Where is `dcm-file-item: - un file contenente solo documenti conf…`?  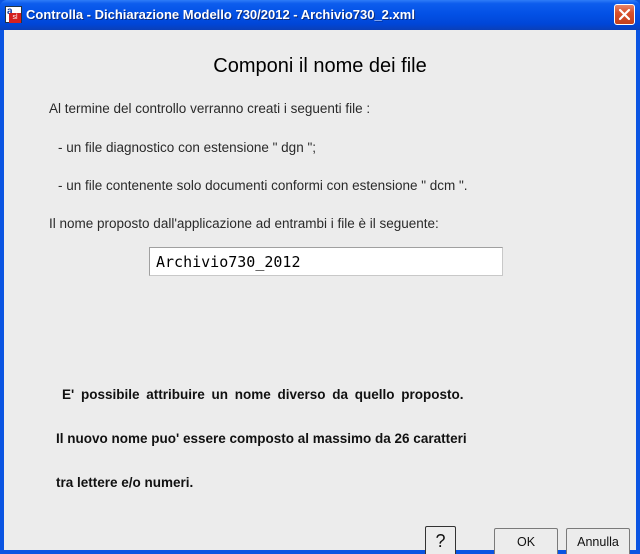 dcm-file-item: - un file contenente solo documenti conf… is located at coordinates (263, 185).